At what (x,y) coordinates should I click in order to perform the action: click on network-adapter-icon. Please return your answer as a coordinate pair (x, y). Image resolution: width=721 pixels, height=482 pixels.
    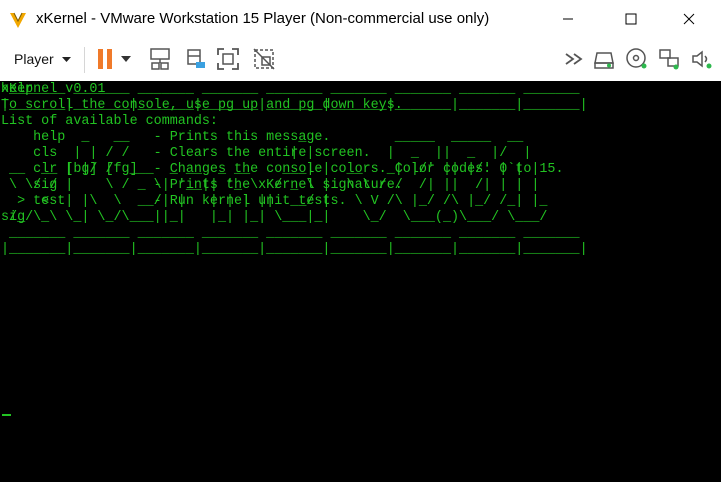
    Looking at the image, I should click on (669, 59).